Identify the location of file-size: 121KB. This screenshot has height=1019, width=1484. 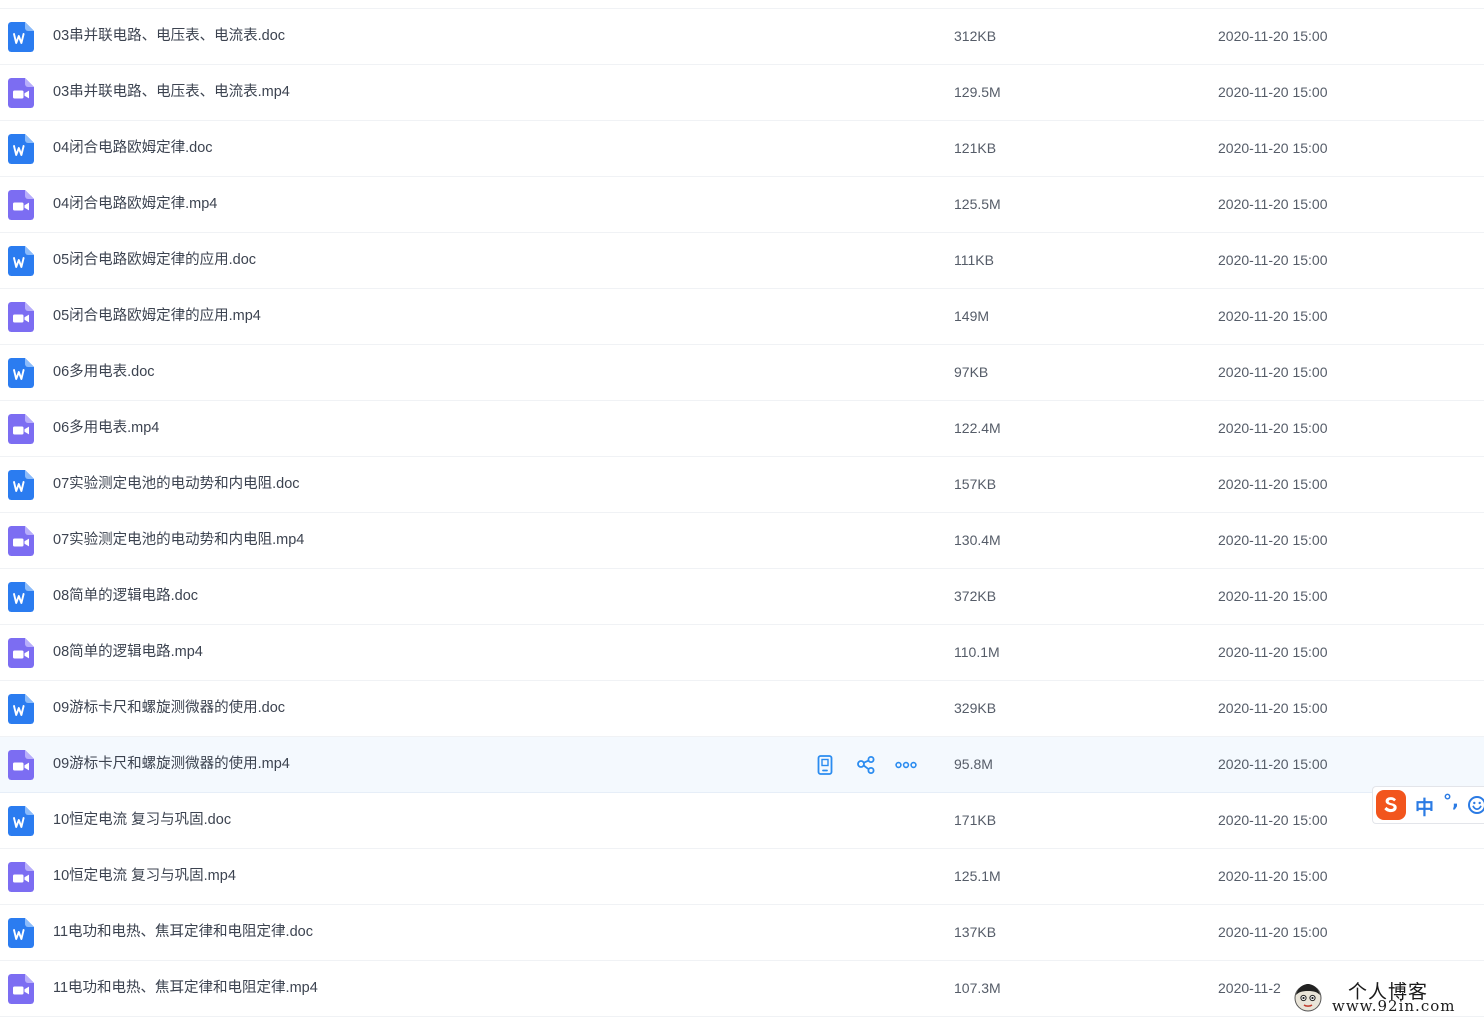
(975, 148).